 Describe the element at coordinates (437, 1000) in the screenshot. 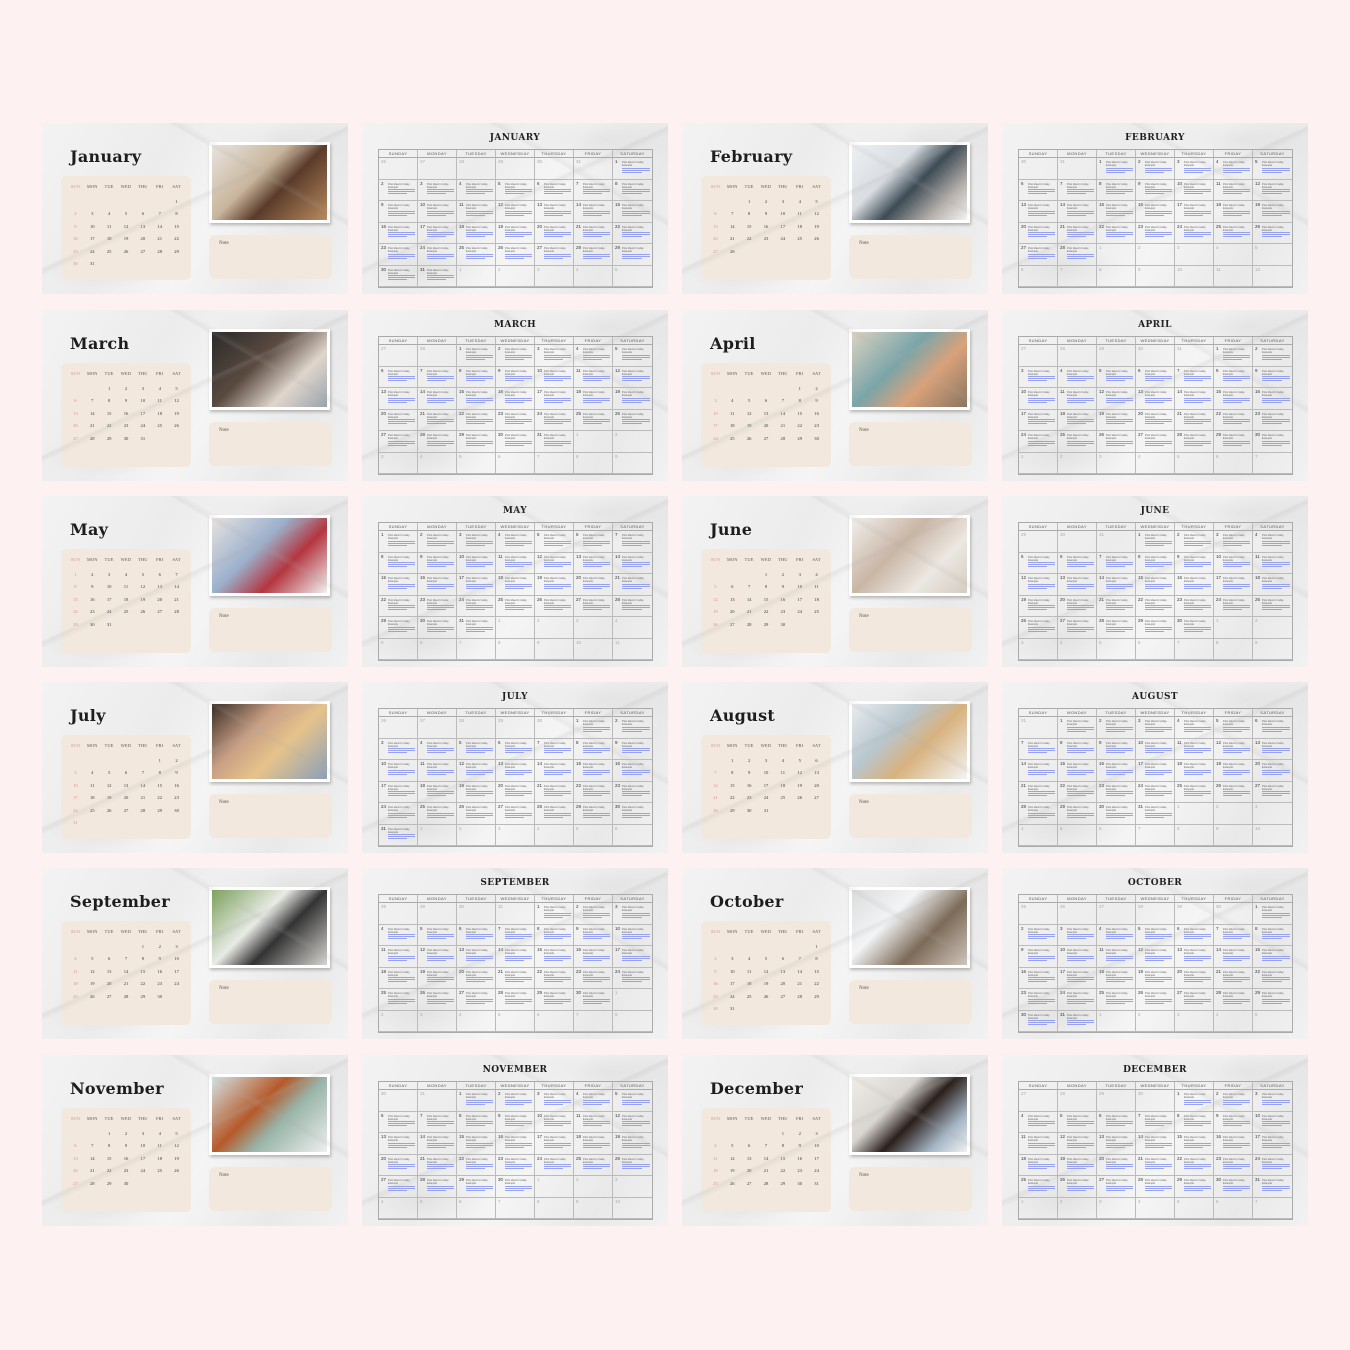

I see `day-cell: 26 Post idea for today Example` at that location.